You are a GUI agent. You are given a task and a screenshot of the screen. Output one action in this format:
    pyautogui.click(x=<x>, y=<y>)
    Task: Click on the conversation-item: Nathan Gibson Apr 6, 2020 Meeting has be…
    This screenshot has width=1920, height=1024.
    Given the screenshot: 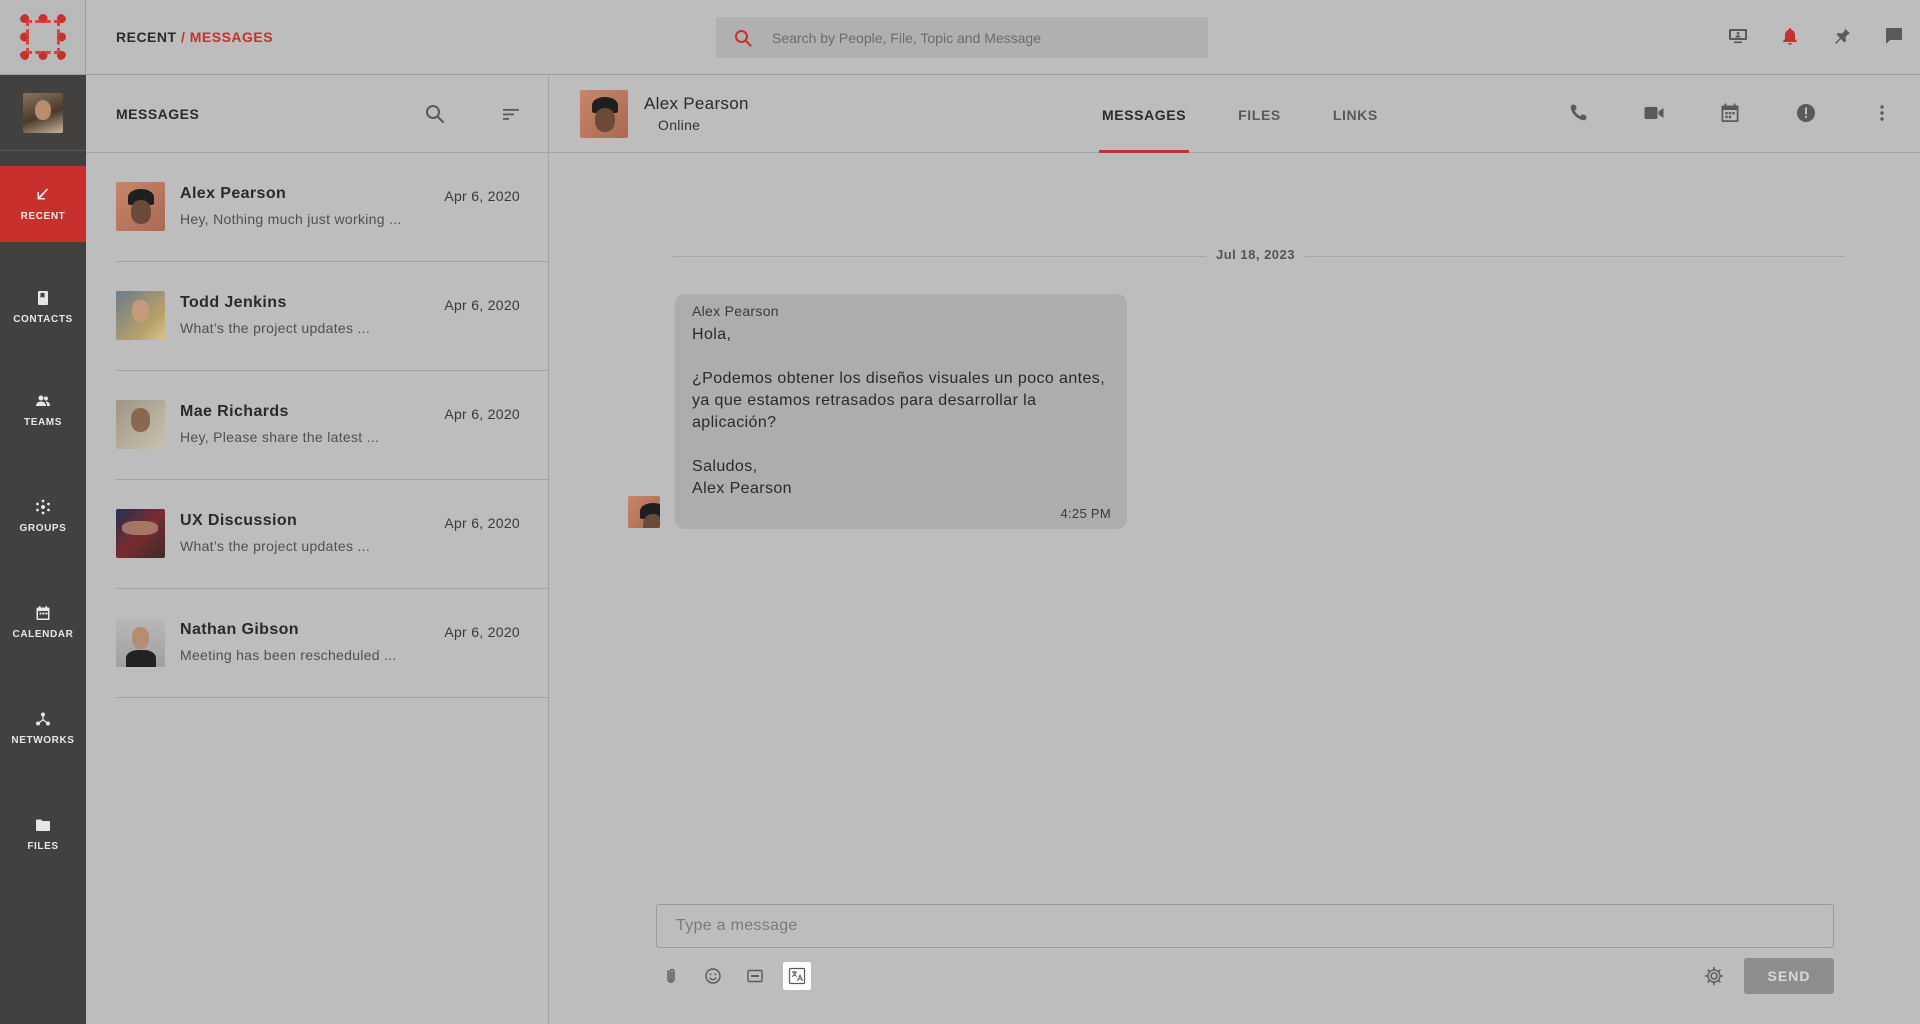 What is the action you would take?
    pyautogui.click(x=332, y=643)
    